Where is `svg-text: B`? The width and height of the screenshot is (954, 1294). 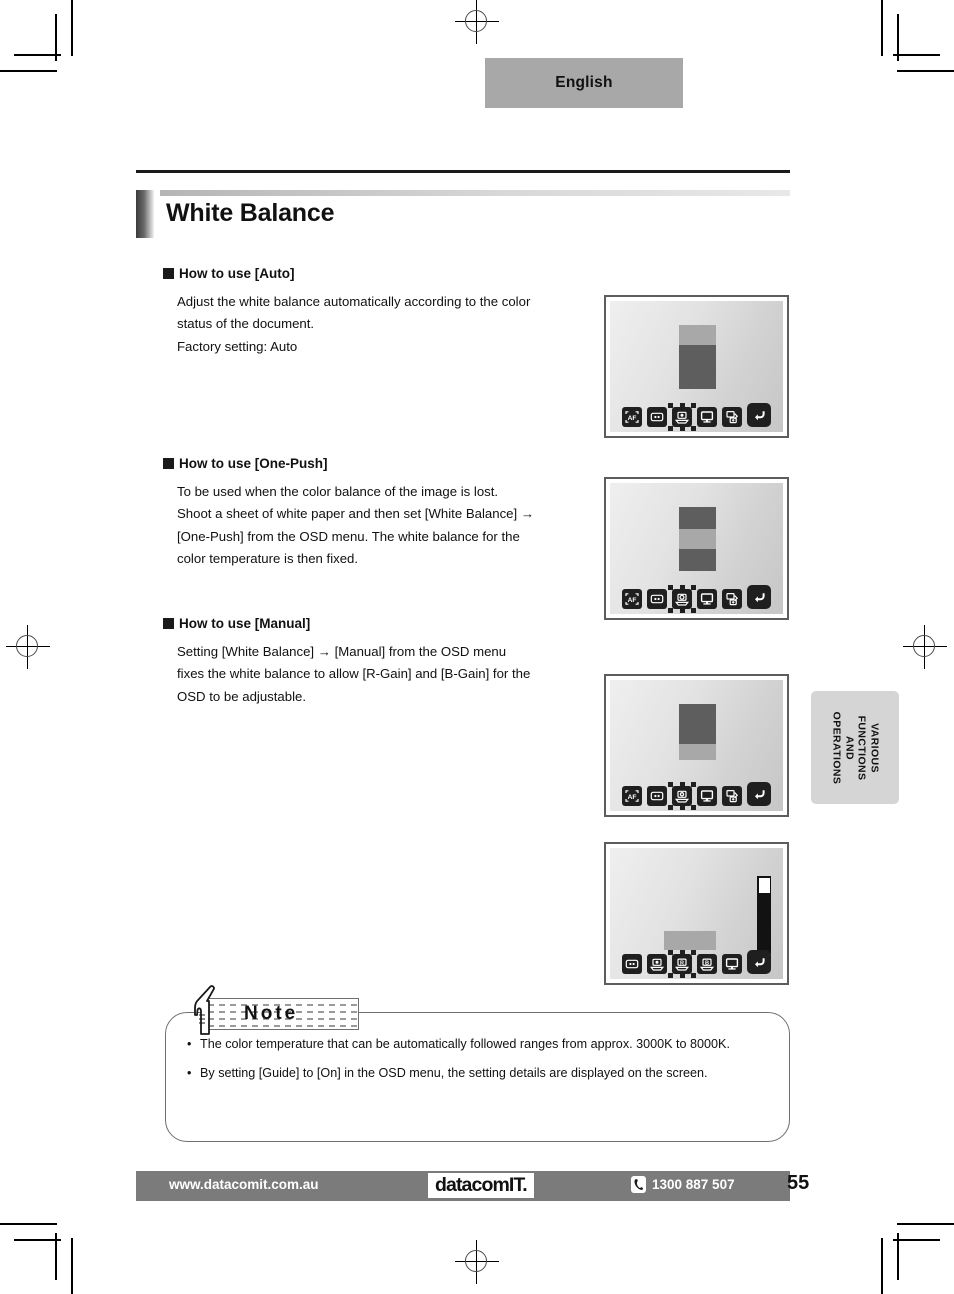 svg-text: B is located at coordinates (707, 964).